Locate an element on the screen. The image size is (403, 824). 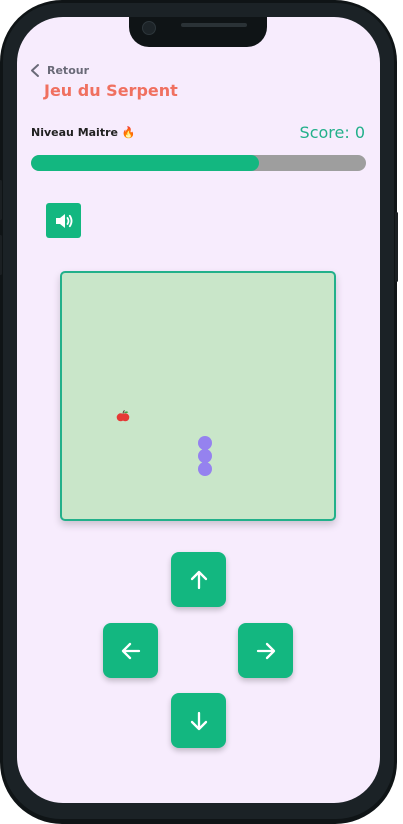
power-button is located at coordinates (396, 247).